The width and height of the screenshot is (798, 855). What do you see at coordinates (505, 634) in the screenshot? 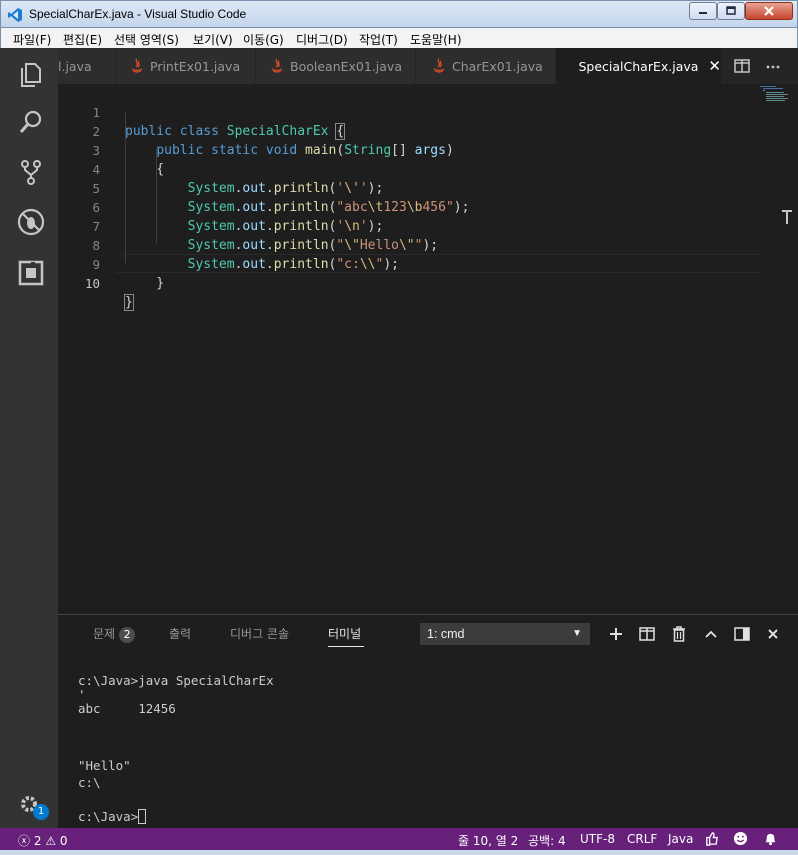
I see `terminal-select: 1: cmd ▼` at bounding box center [505, 634].